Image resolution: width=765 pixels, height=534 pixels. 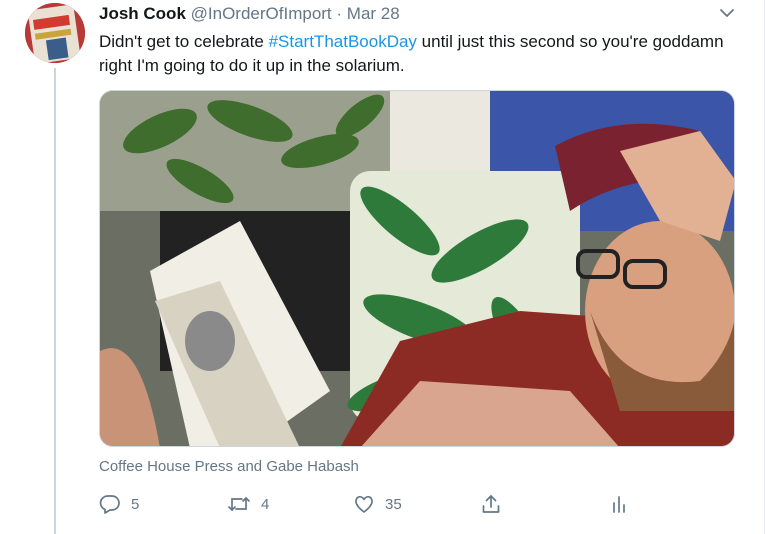 I want to click on retweet-count: 4, so click(x=265, y=504).